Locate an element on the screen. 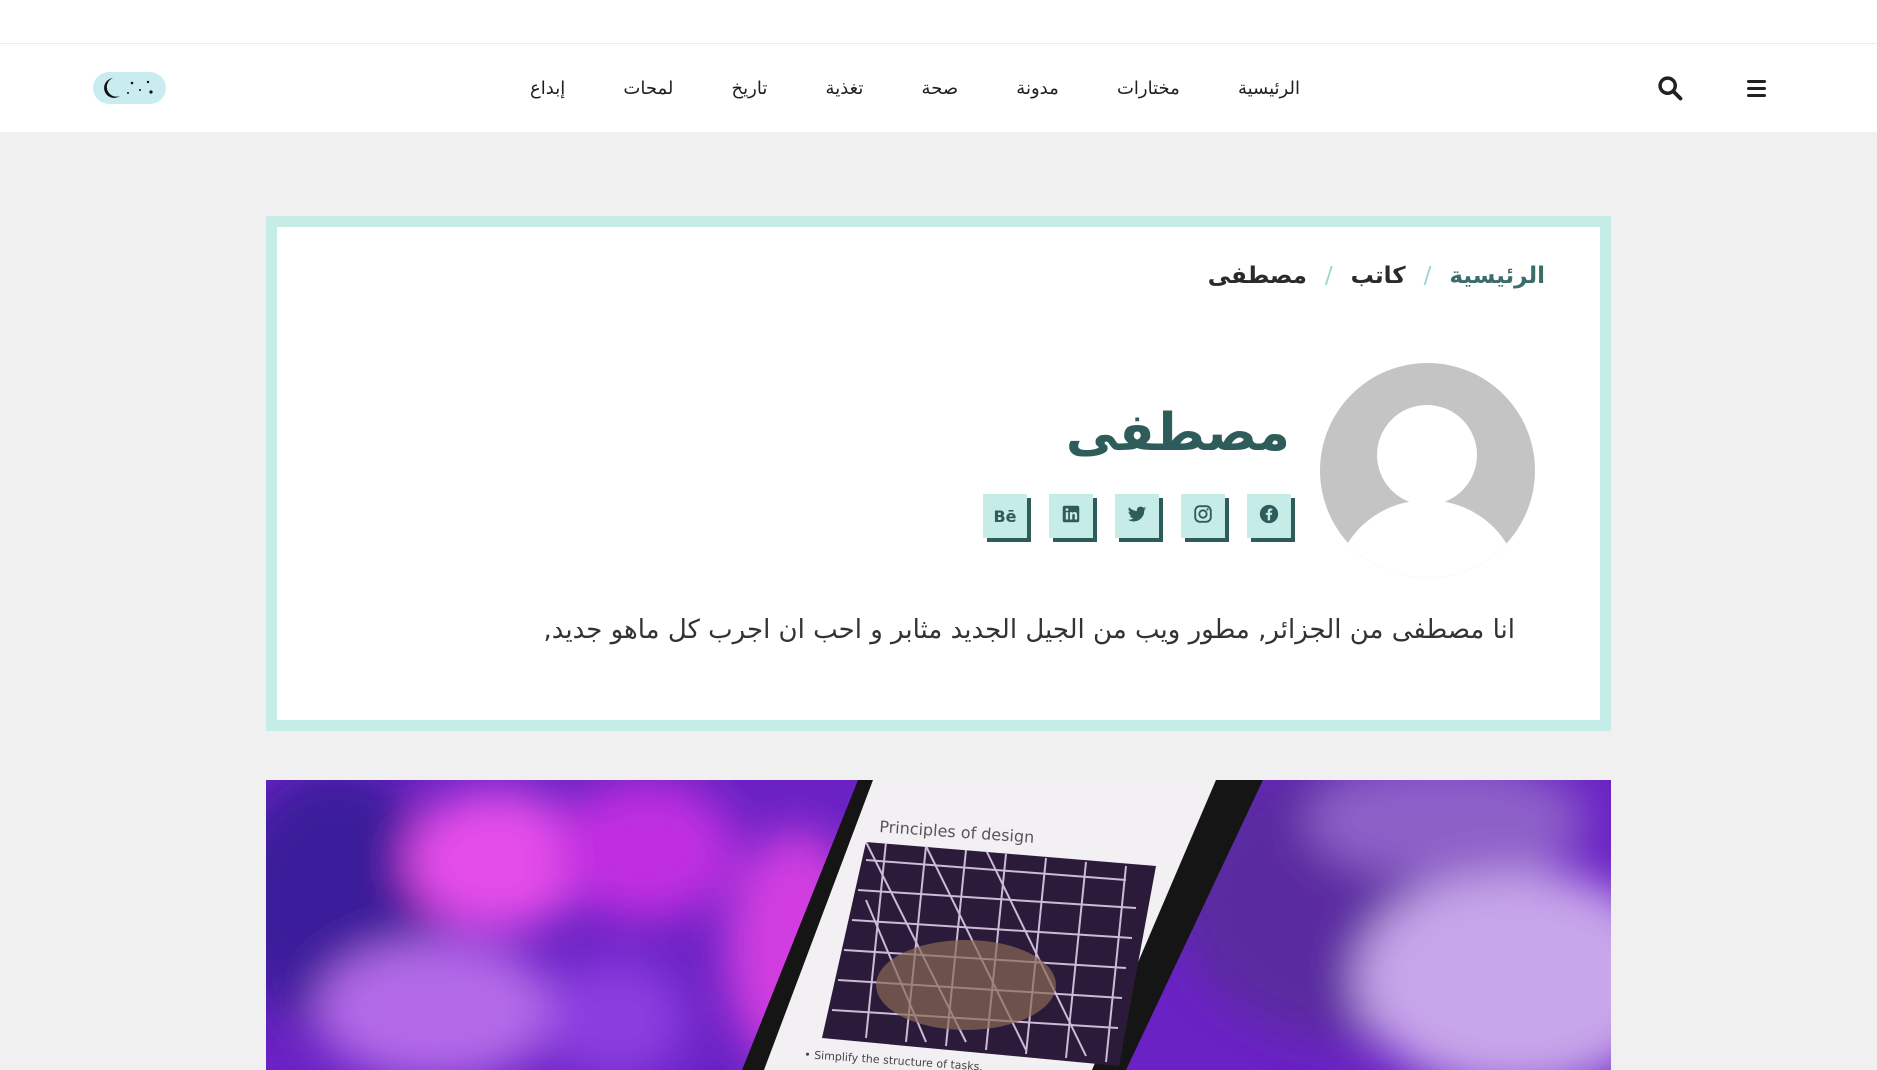  instagram-link is located at coordinates (1203, 516).